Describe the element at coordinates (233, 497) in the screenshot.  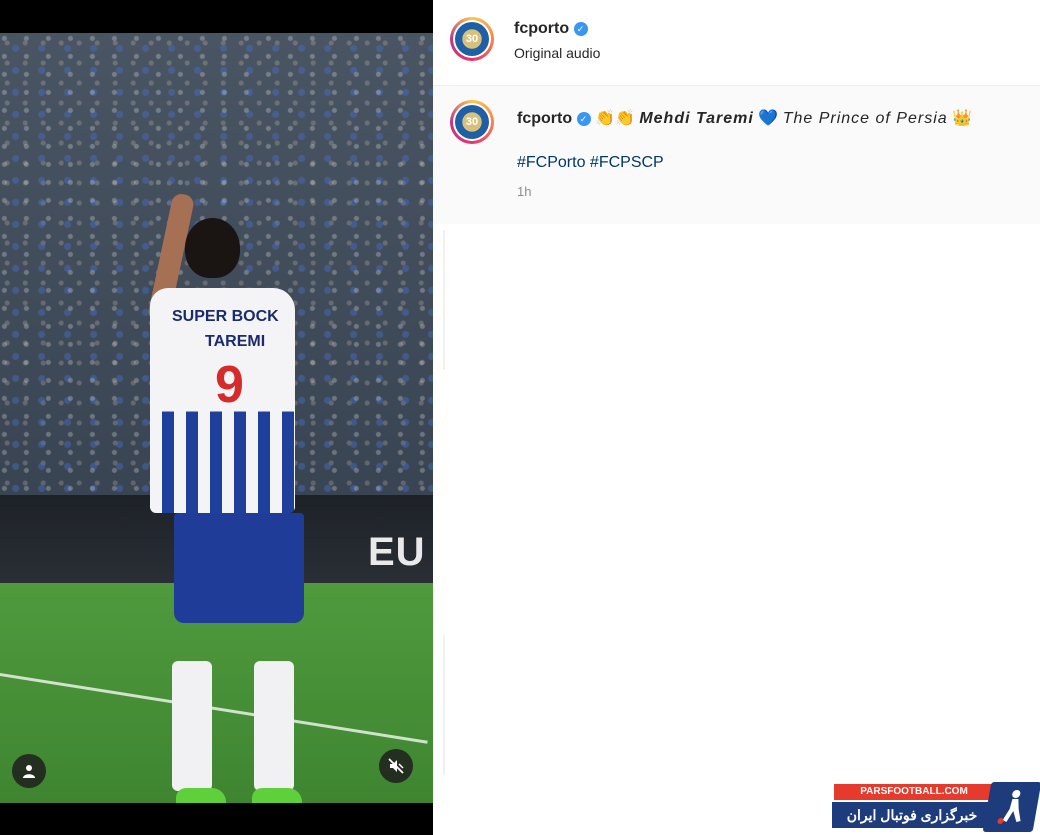
I see `player-figure: SUPER BOCK TAREMI 9` at that location.